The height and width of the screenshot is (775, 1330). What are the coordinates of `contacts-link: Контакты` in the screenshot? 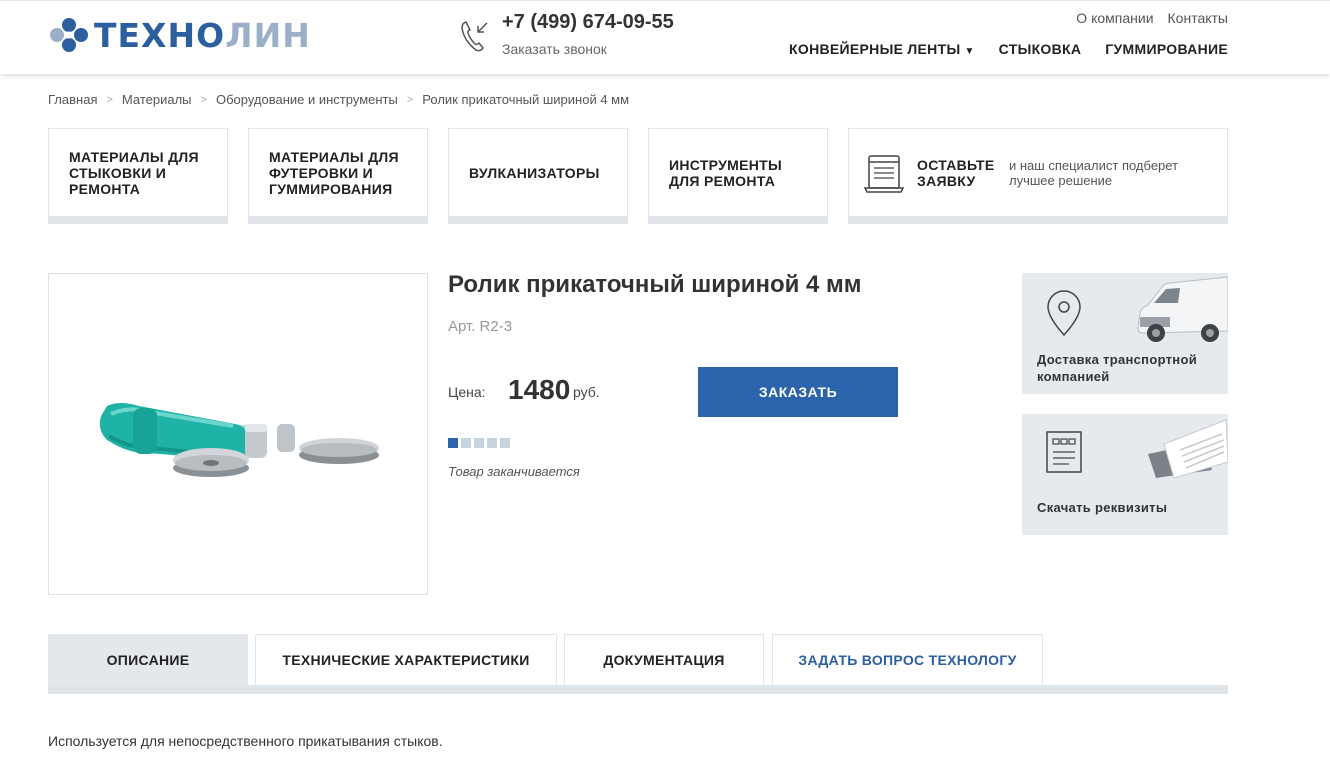 It's located at (1198, 18).